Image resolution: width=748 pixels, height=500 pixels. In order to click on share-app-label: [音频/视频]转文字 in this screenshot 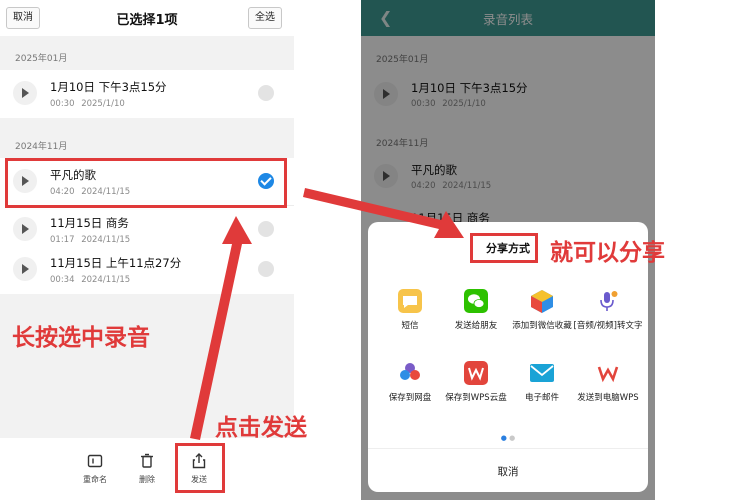, I will do `click(608, 326)`.